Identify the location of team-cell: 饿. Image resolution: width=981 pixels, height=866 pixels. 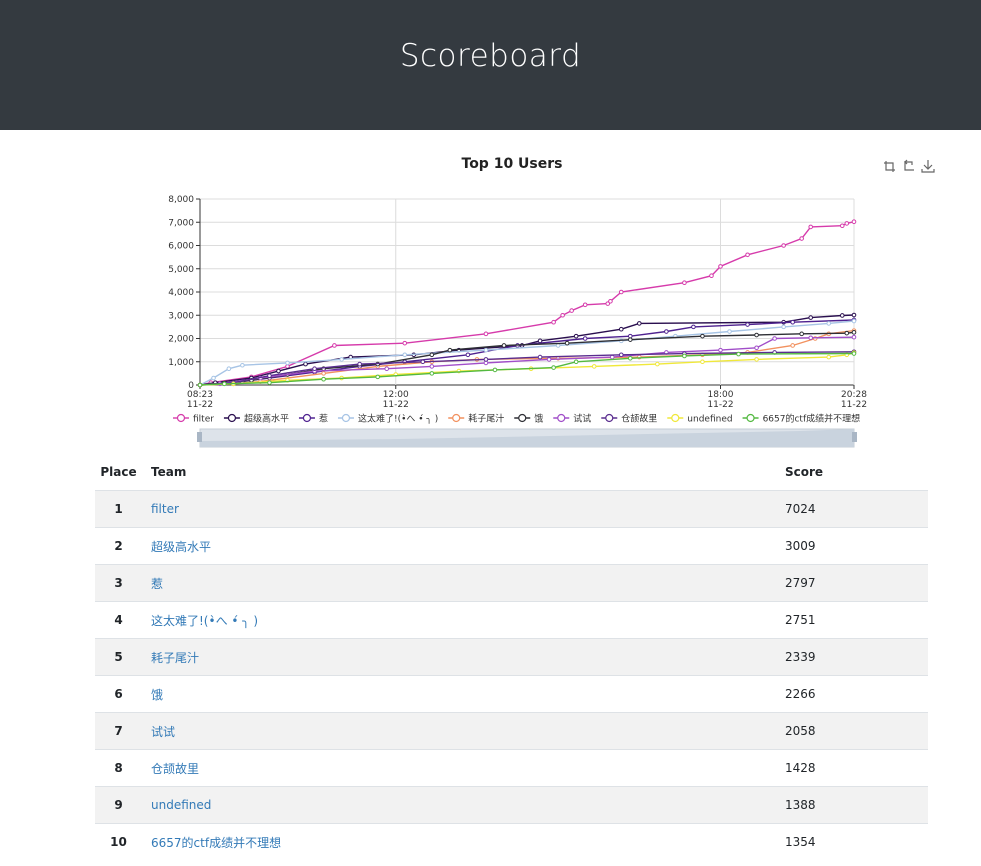
(468, 694).